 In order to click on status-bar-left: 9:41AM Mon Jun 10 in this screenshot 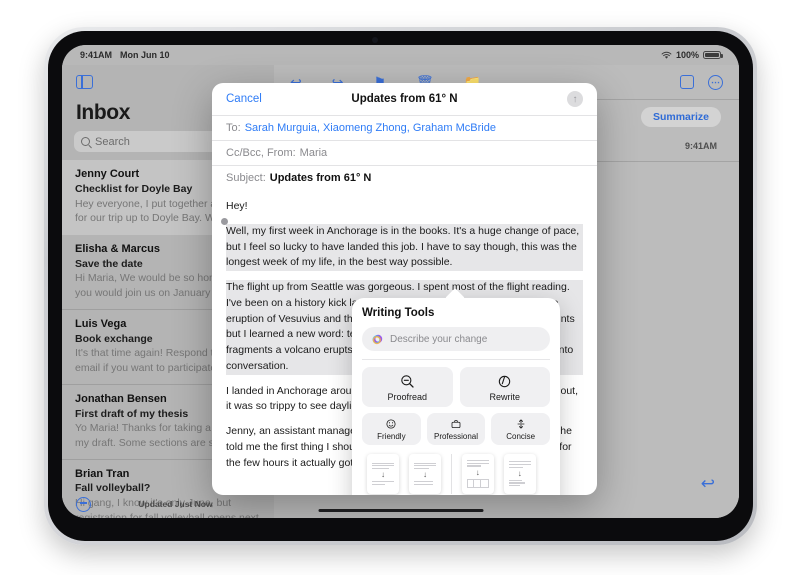, I will do `click(125, 55)`.